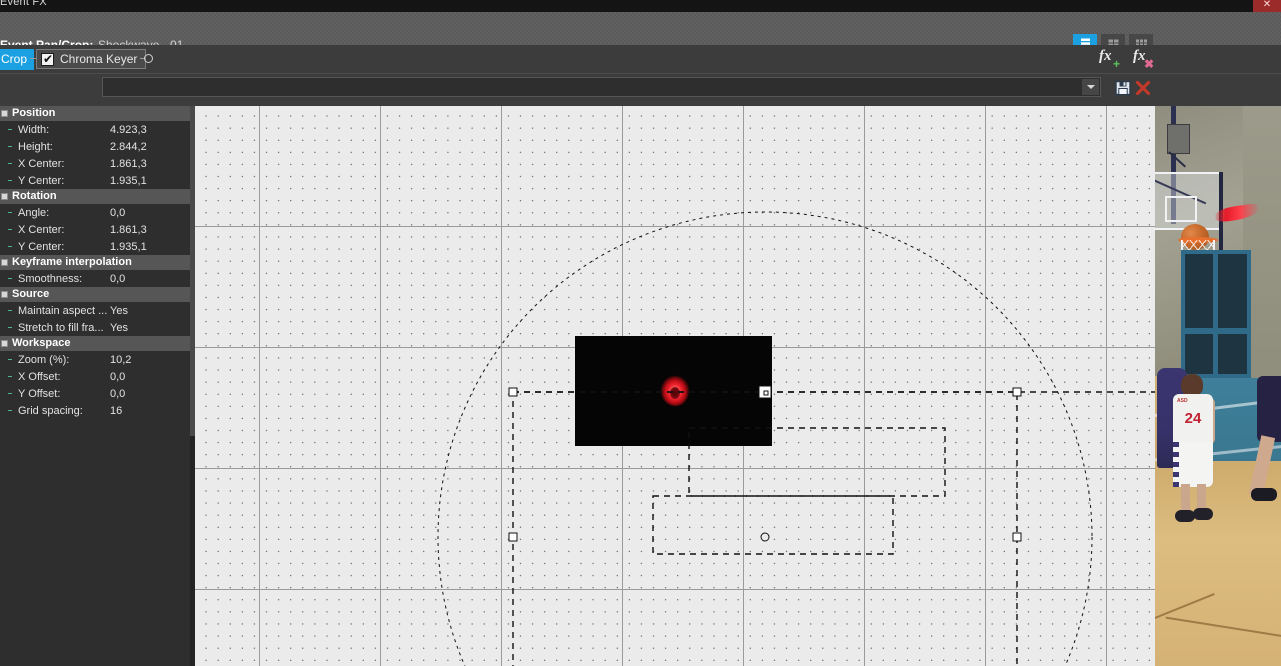 The height and width of the screenshot is (666, 1281). Describe the element at coordinates (95, 180) in the screenshot. I see `prop-row-y-center: Y Center: 1.935,1` at that location.